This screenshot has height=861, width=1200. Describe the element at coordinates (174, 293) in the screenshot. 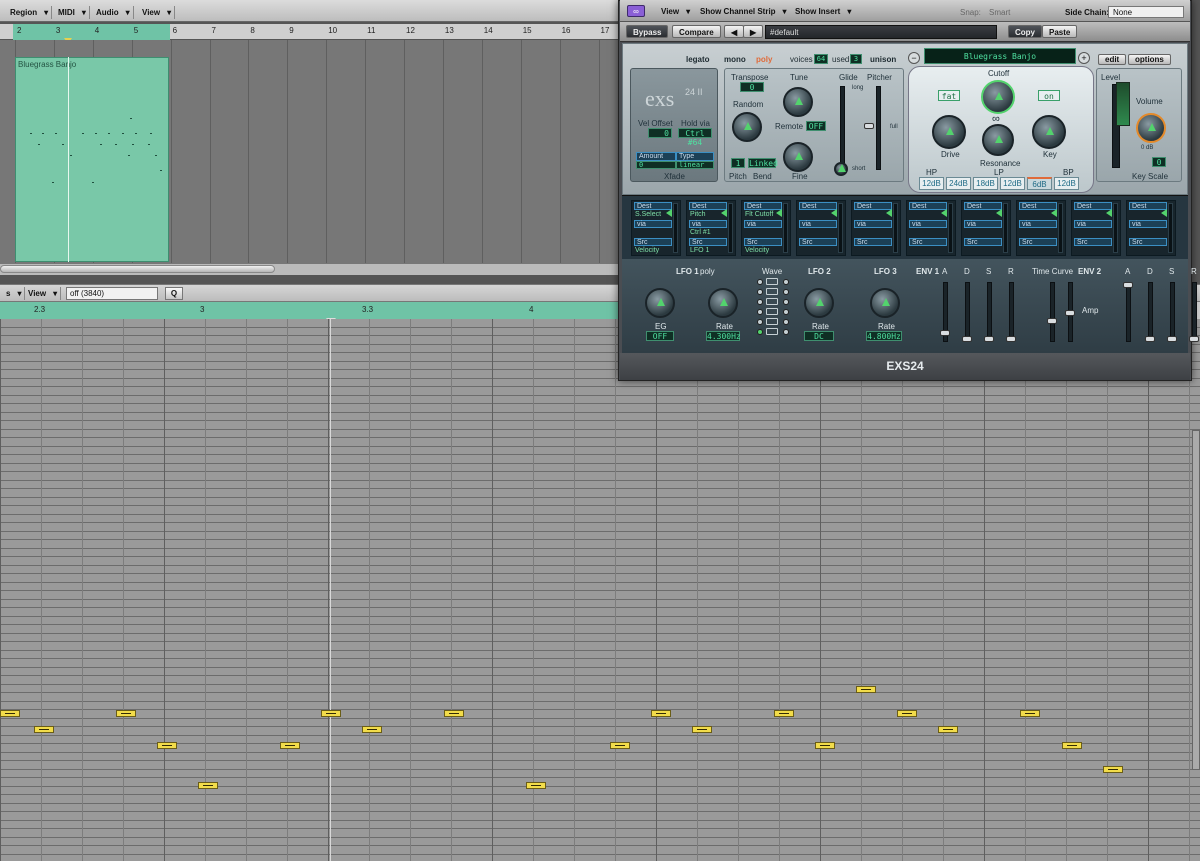

I see `quantize-button: Q` at that location.